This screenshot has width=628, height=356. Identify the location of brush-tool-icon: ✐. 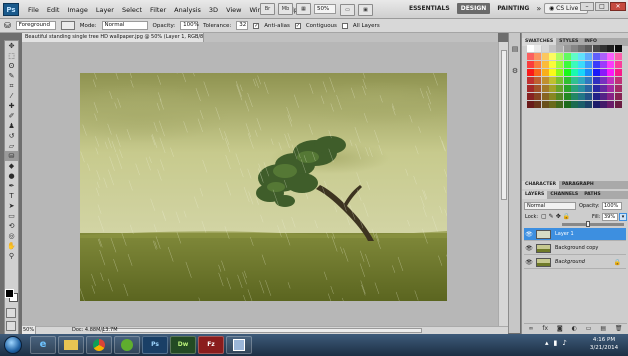
(11, 116).